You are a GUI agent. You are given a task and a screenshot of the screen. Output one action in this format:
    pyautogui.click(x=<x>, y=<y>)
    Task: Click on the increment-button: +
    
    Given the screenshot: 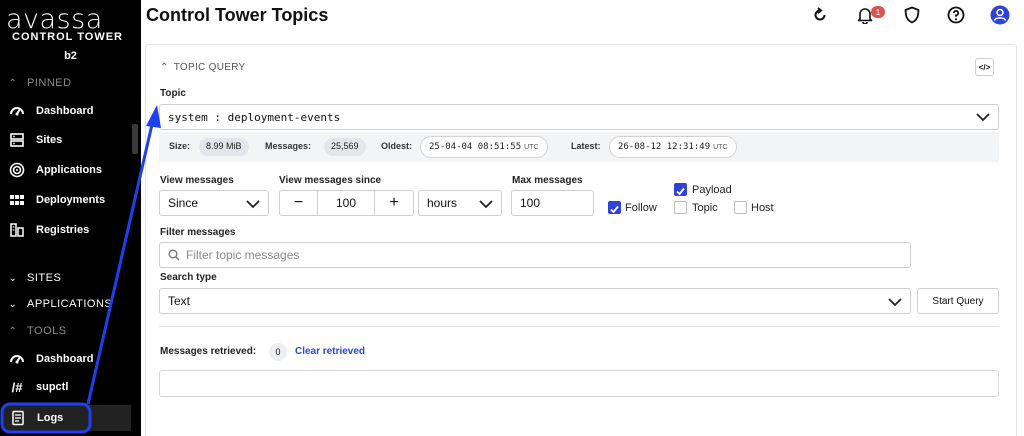 What is the action you would take?
    pyautogui.click(x=394, y=203)
    